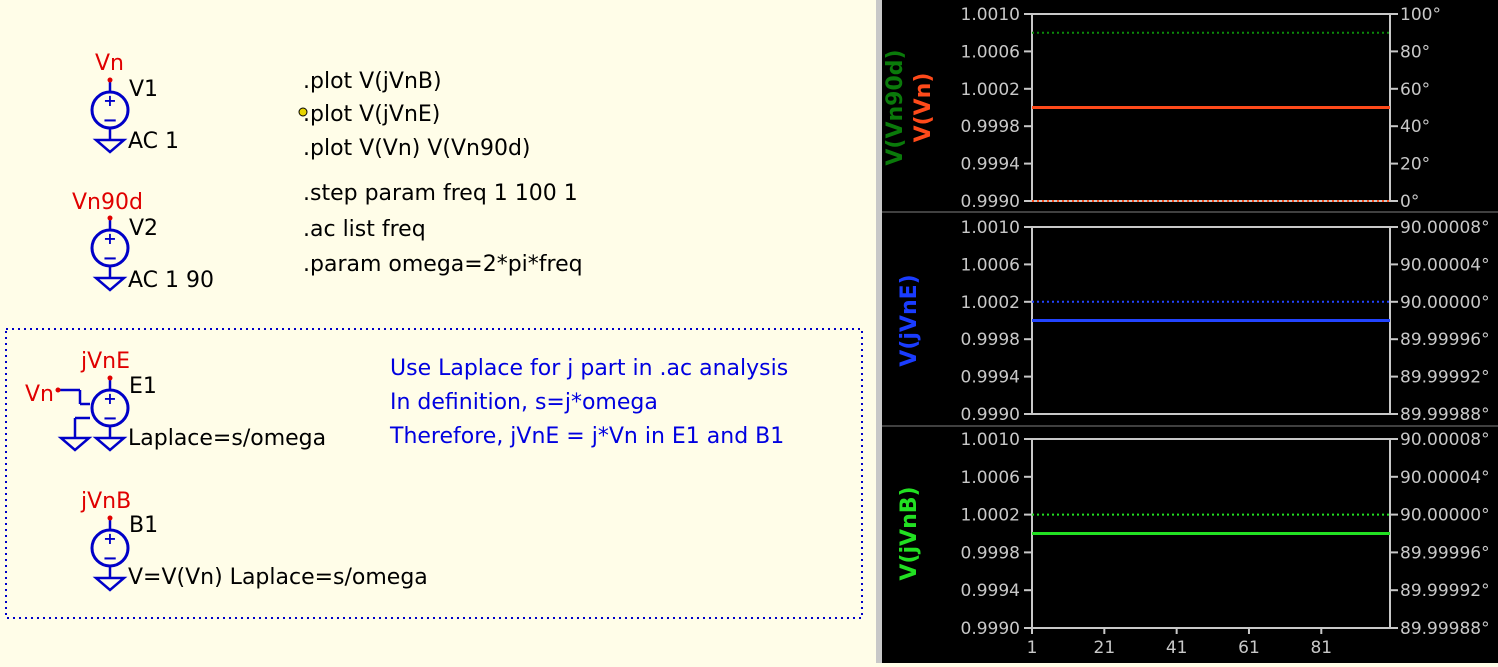  I want to click on v2-value: AC 1 90, so click(171, 280).